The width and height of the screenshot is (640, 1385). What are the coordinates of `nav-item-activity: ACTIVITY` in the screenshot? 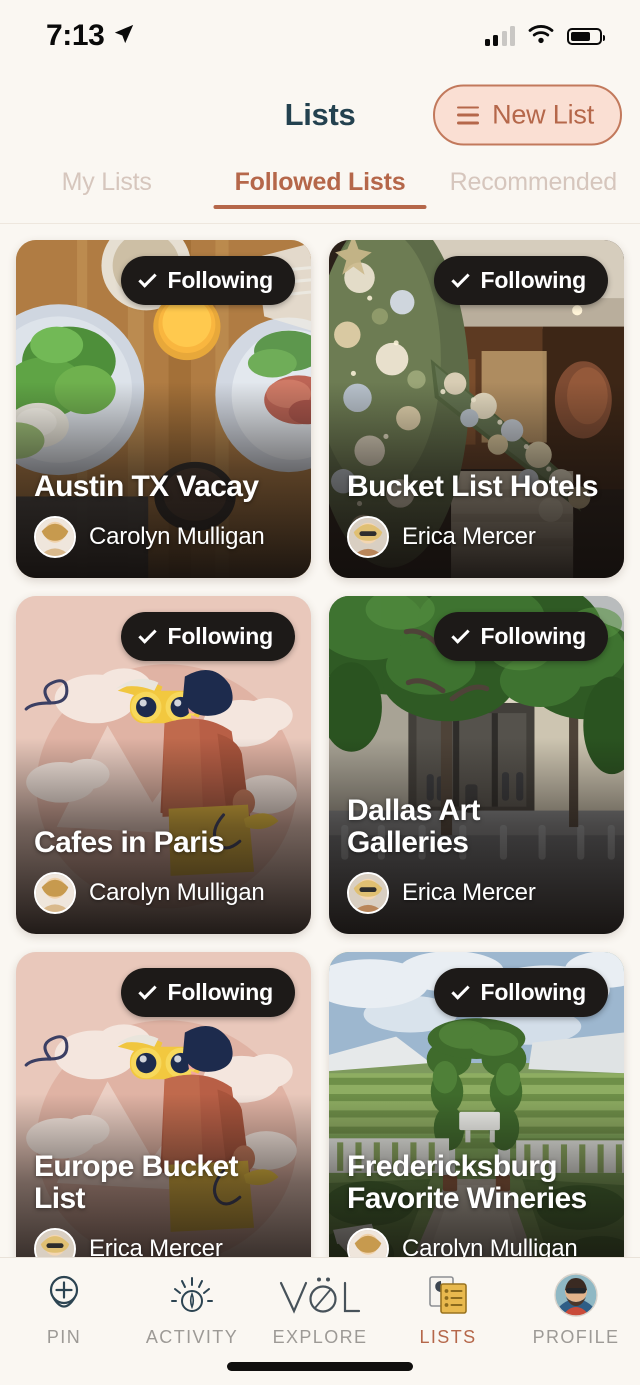 It's located at (192, 1310).